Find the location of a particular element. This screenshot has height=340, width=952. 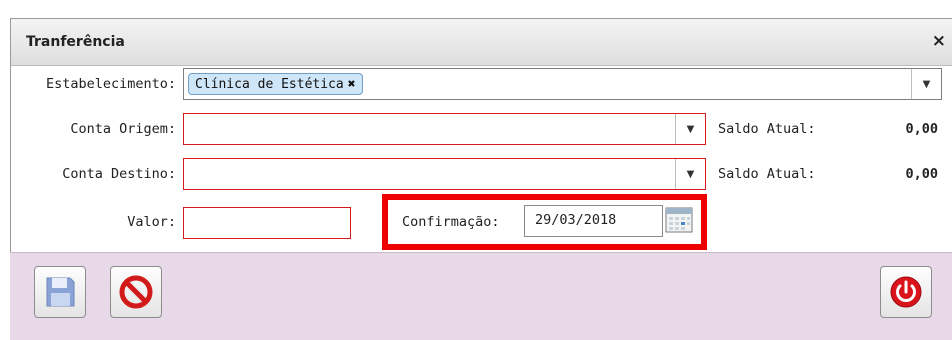

conta-destino-label: Conta Destino: is located at coordinates (119, 174).